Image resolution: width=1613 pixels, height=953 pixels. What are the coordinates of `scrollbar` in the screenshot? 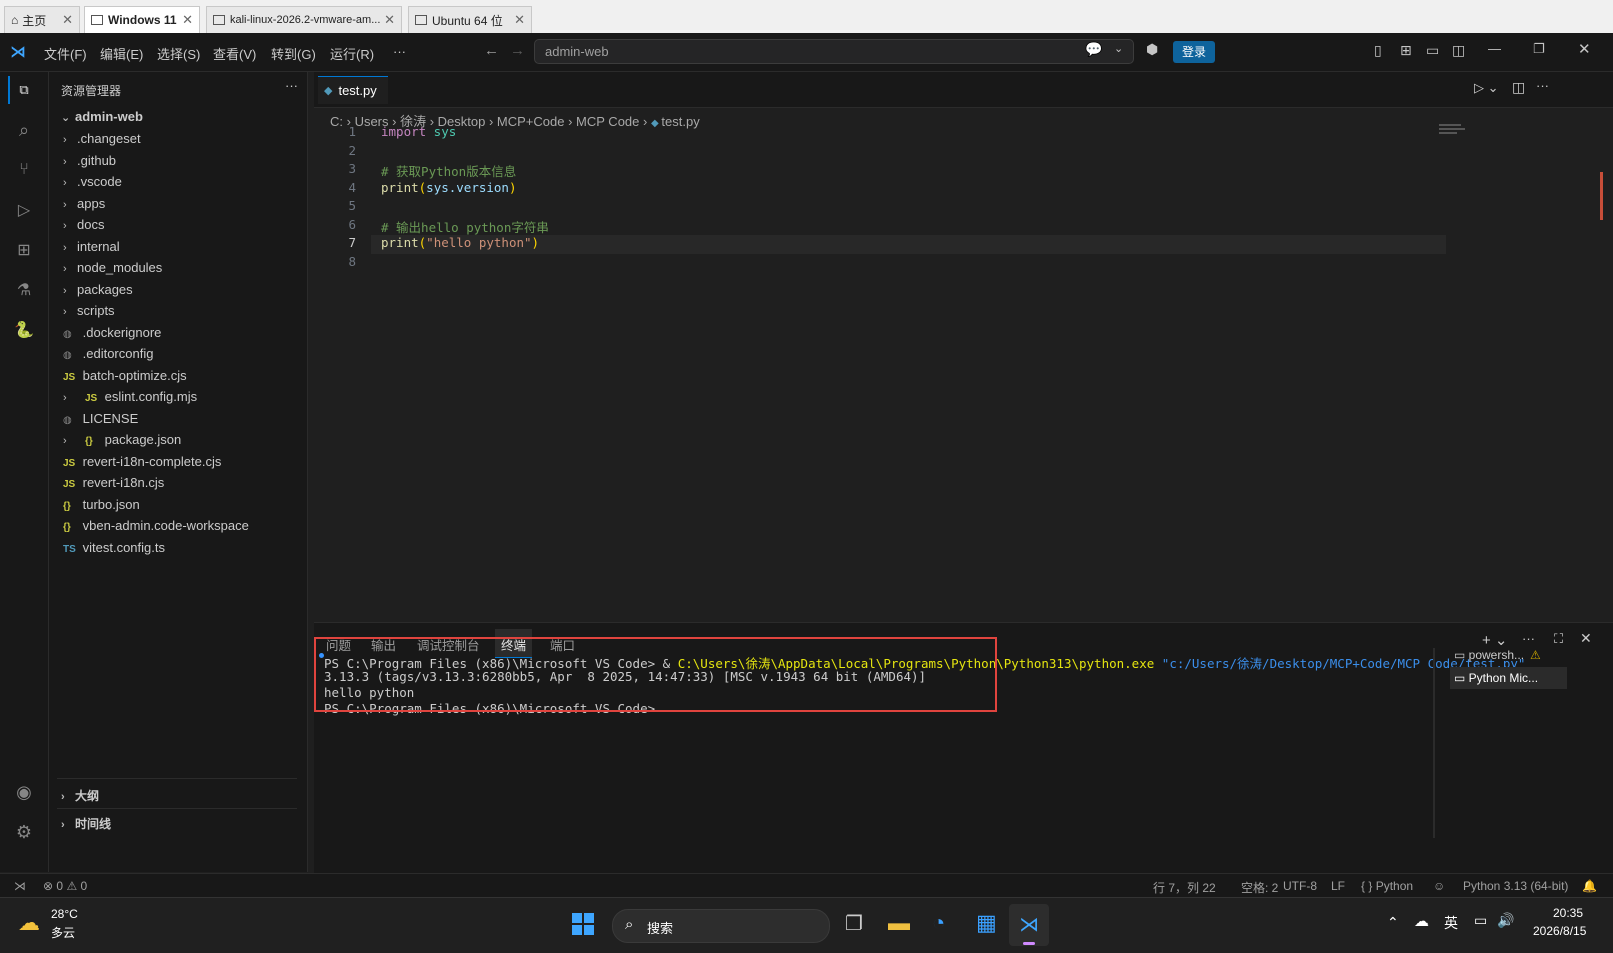 It's located at (1601, 196).